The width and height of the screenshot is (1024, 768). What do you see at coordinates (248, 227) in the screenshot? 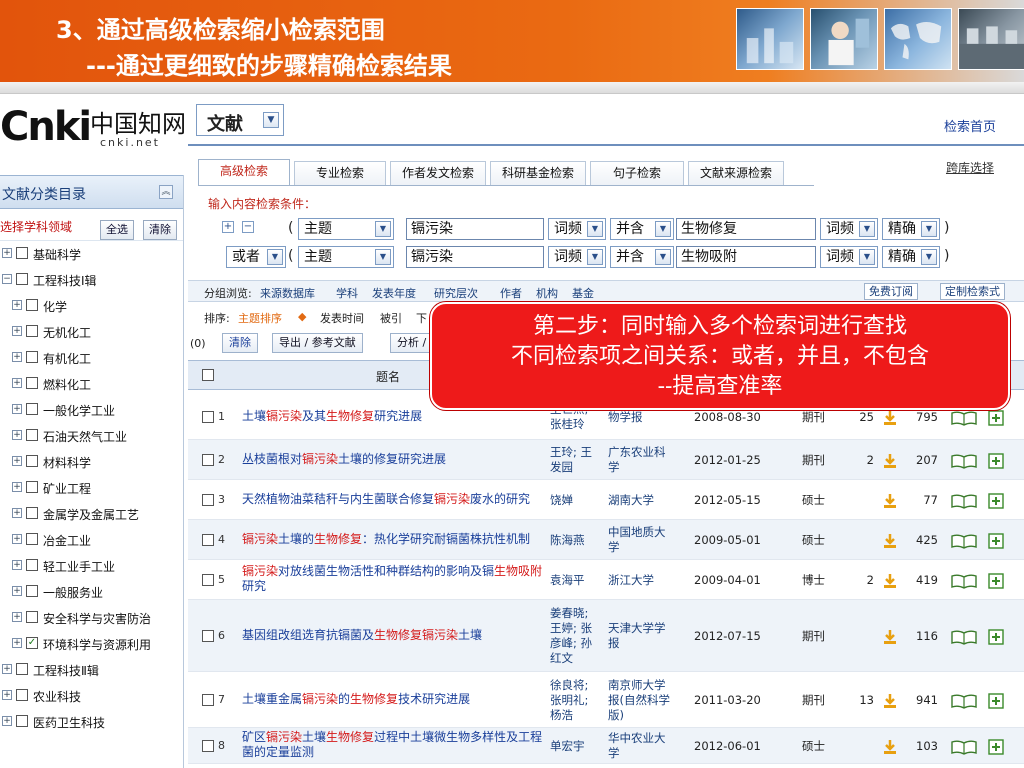
I see `remove-row-icon: −` at bounding box center [248, 227].